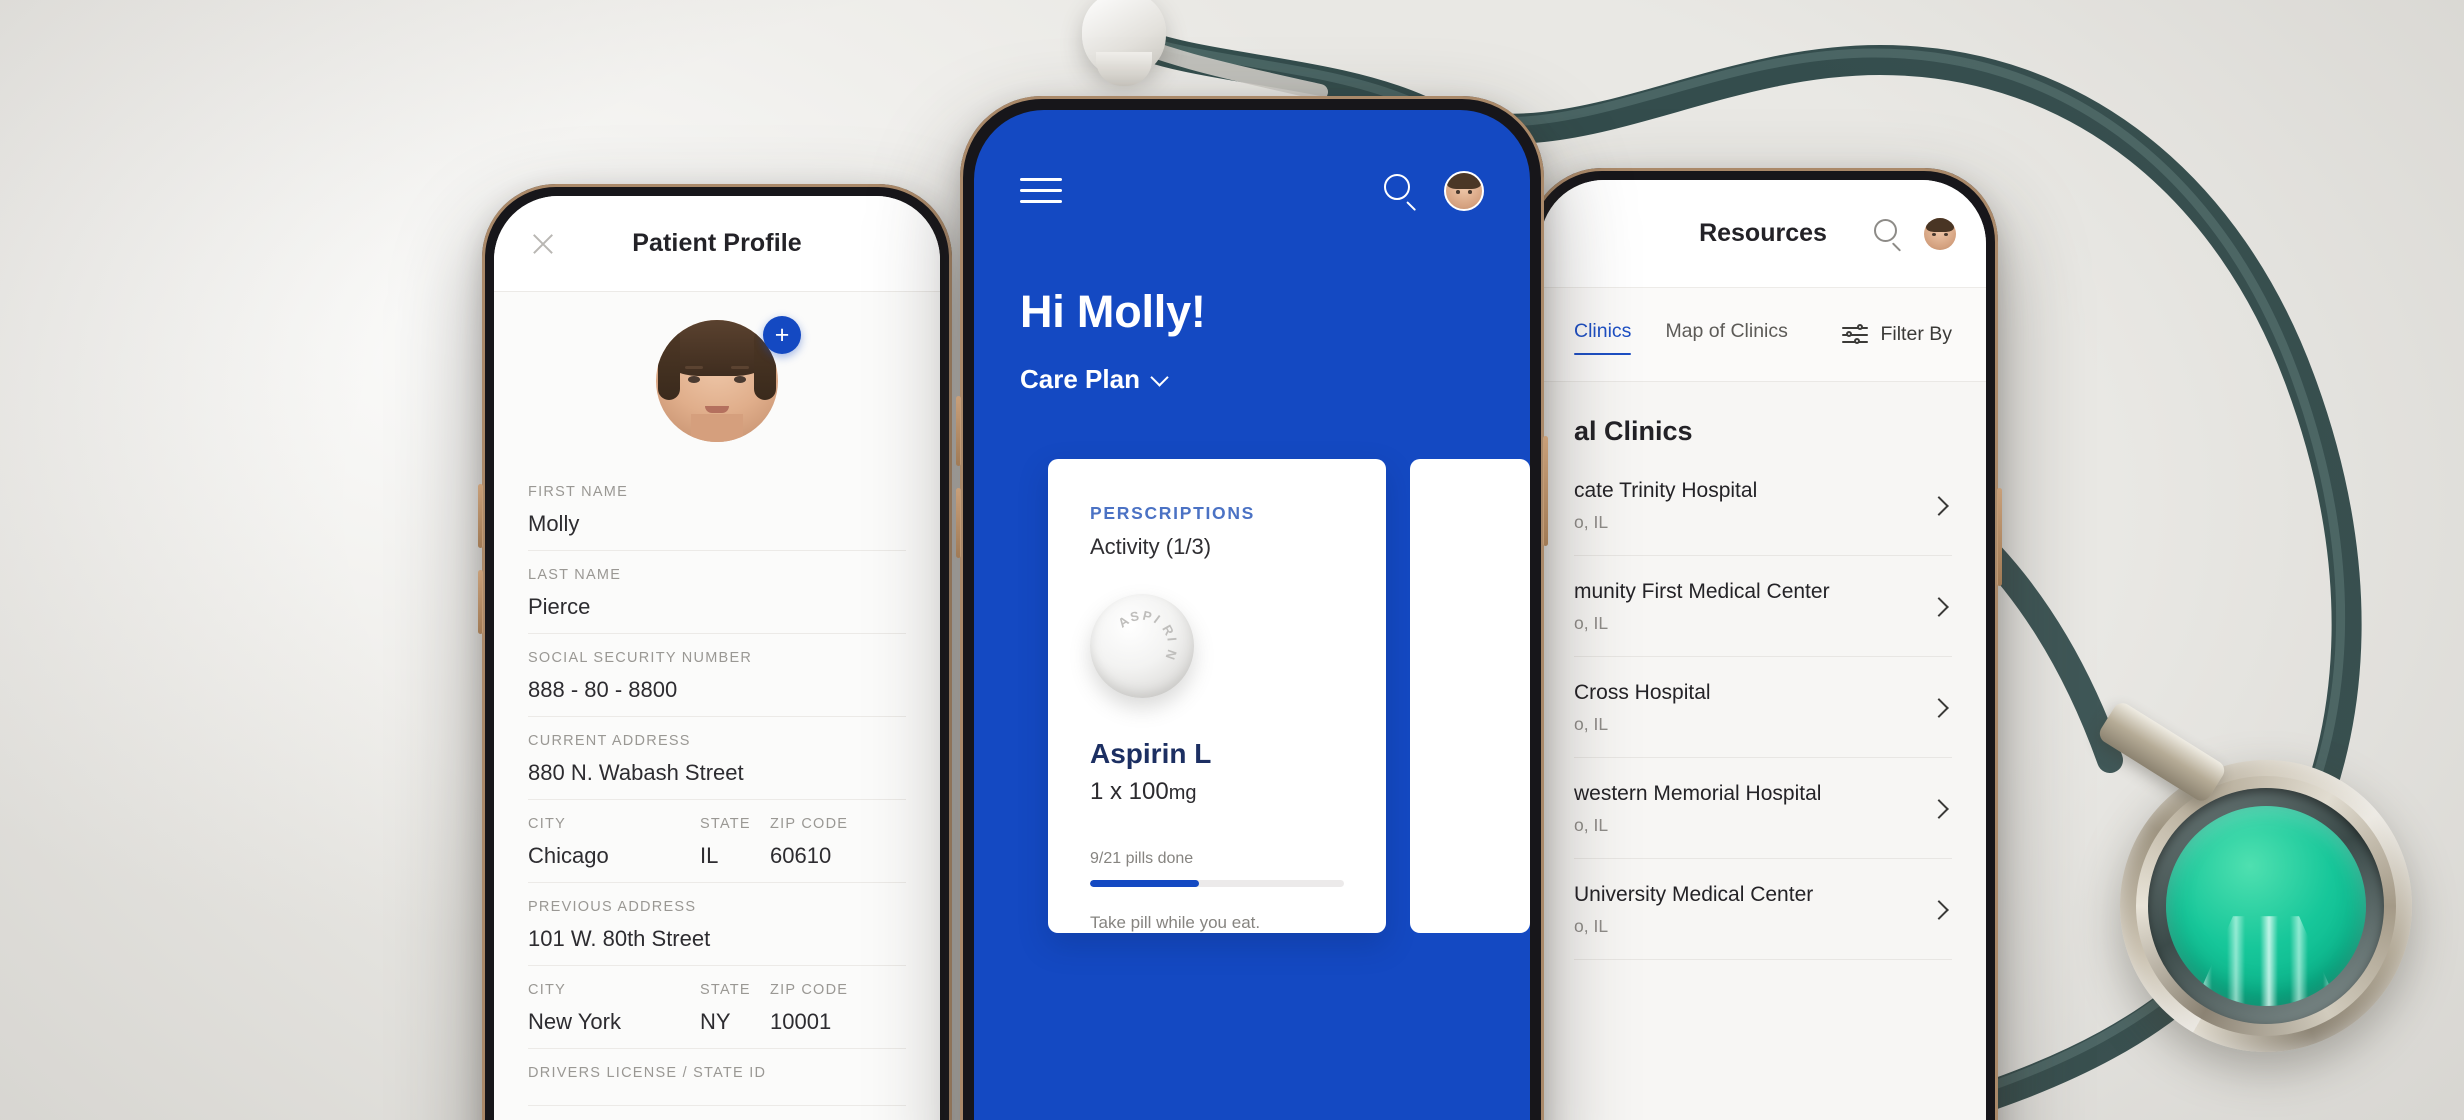  Describe the element at coordinates (717, 509) in the screenshot. I see `field-first-name: FIRST NAME Molly` at that location.